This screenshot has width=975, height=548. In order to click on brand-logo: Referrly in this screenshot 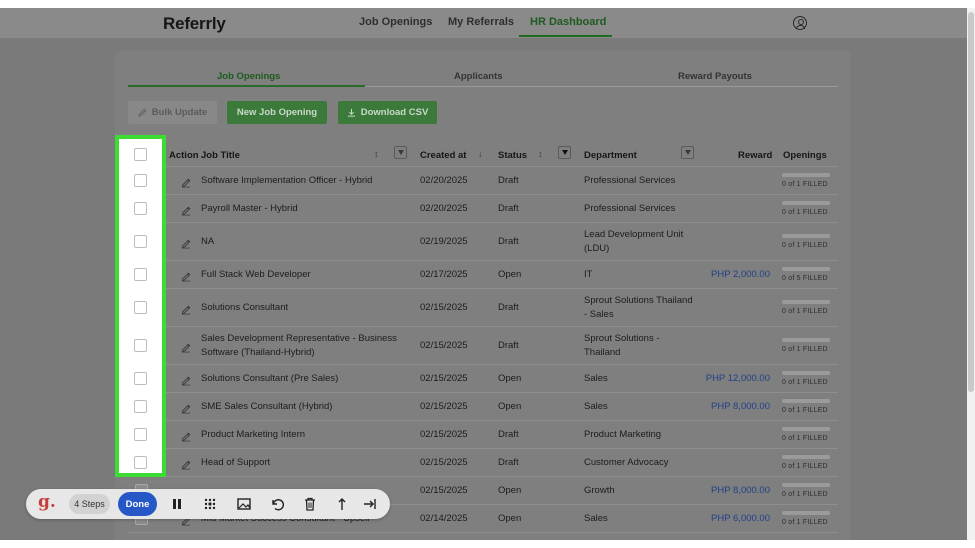, I will do `click(194, 24)`.